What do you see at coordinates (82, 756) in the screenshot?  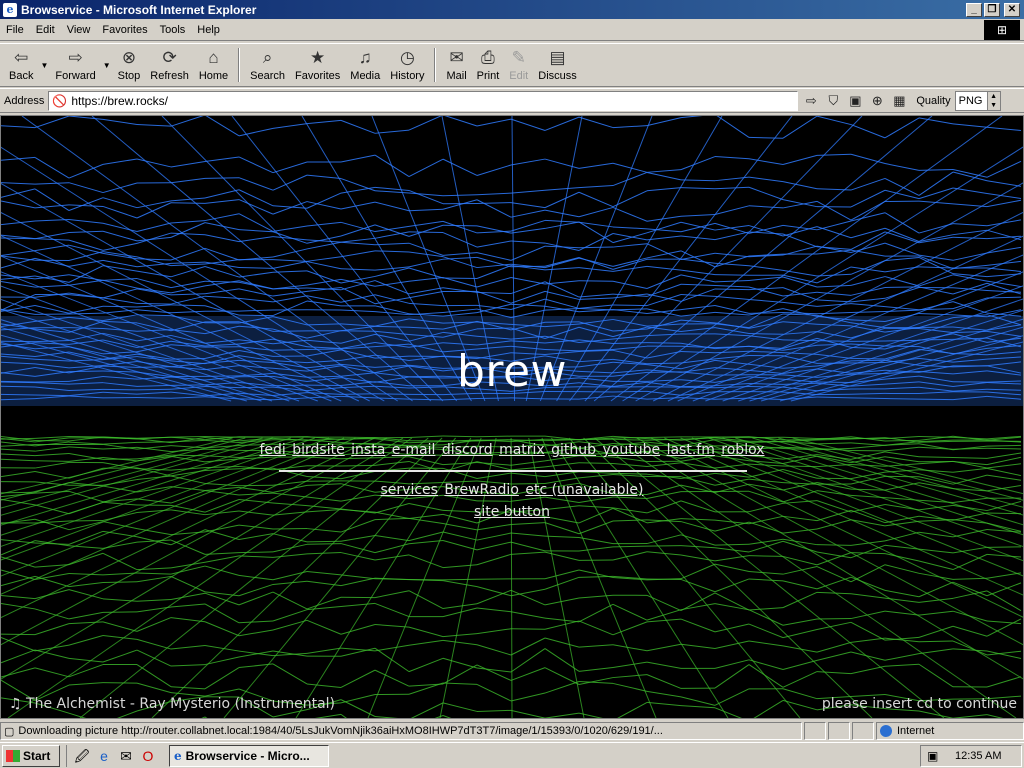 I see `show-desktop-icon: 🖉` at bounding box center [82, 756].